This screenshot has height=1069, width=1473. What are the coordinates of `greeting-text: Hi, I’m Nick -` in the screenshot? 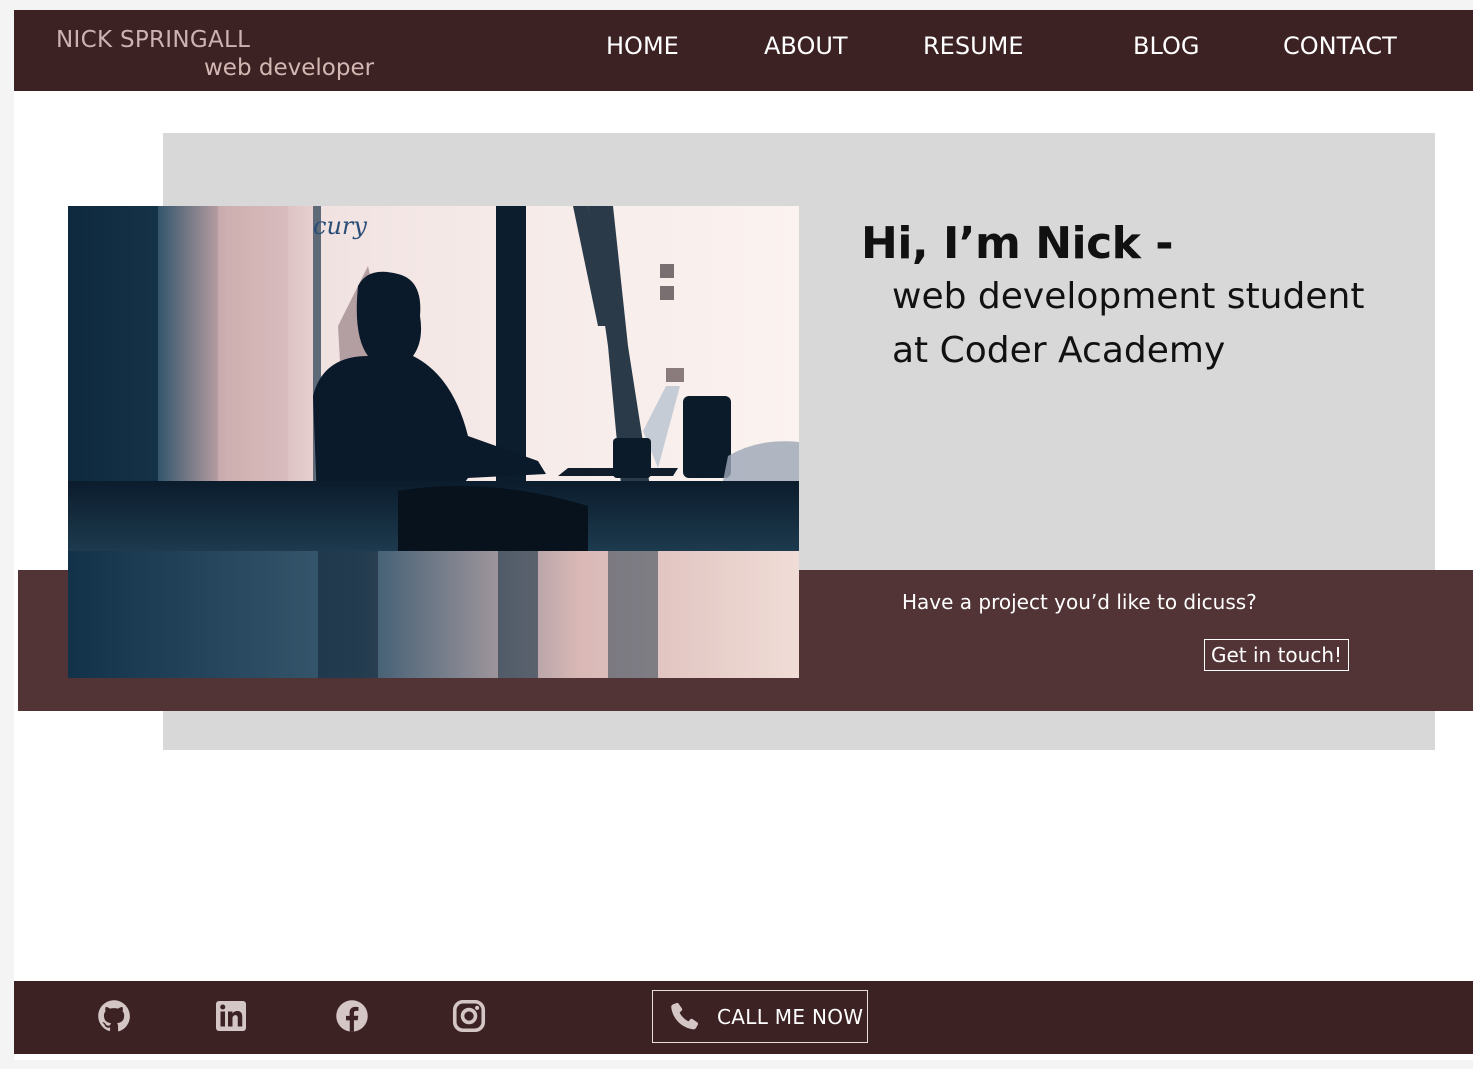 It's located at (1017, 243).